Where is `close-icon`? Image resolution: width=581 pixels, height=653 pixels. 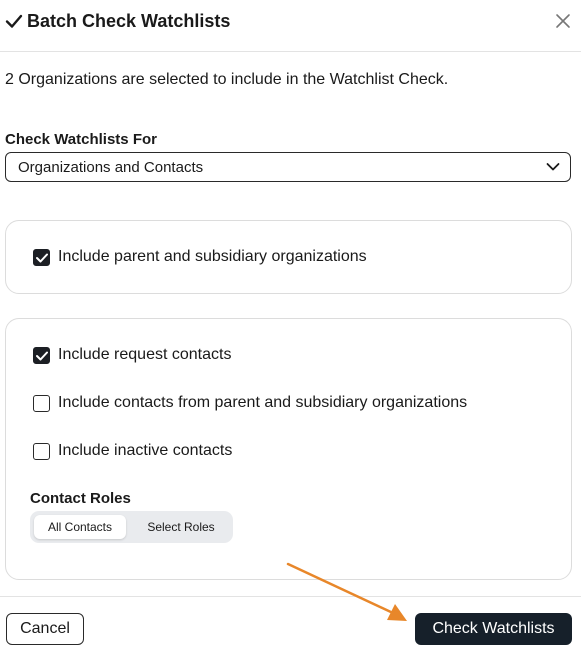
close-icon is located at coordinates (563, 21).